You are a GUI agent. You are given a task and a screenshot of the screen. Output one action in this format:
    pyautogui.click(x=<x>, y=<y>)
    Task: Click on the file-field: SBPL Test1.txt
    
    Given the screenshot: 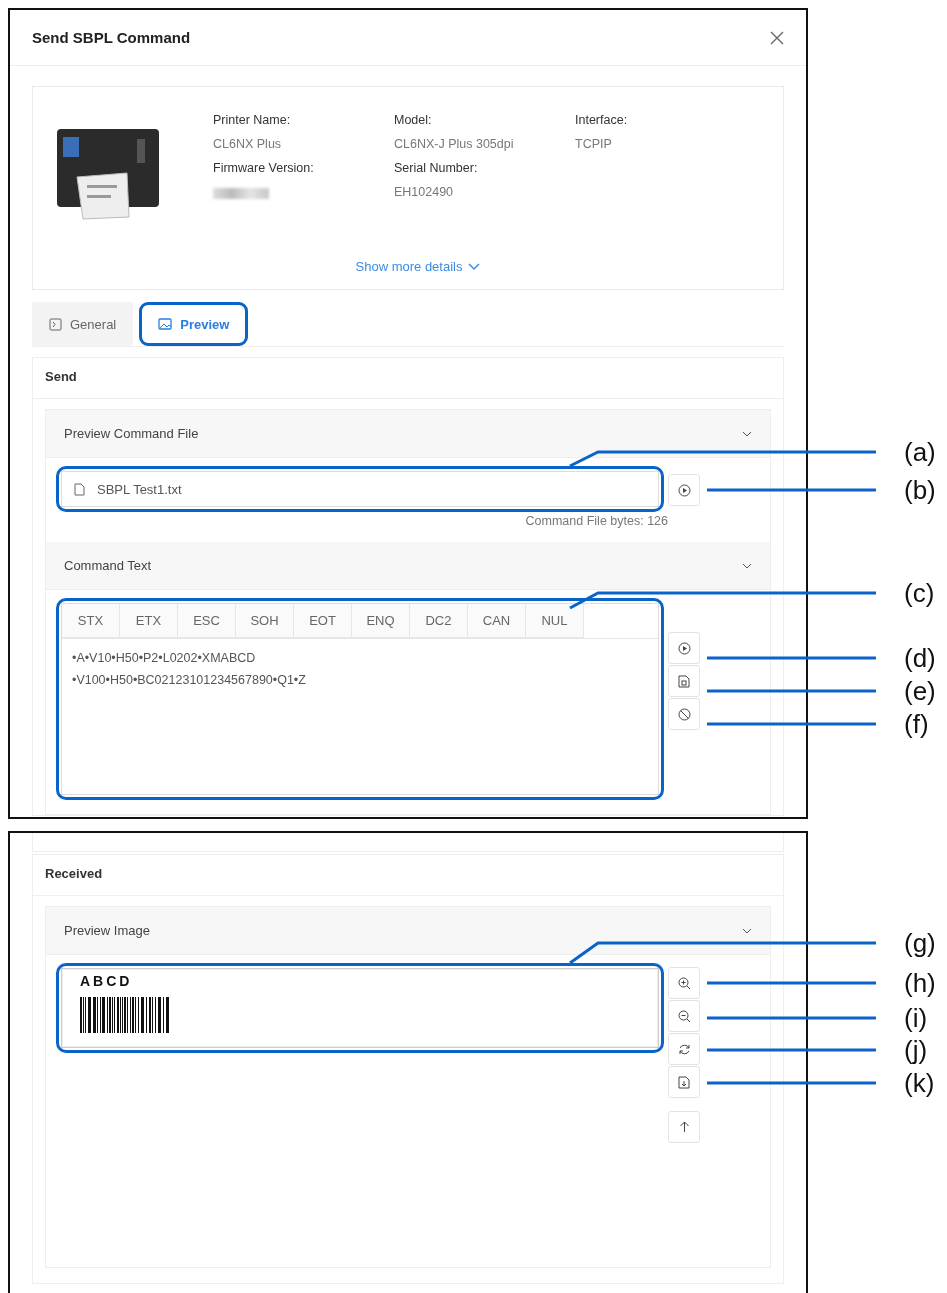 What is the action you would take?
    pyautogui.click(x=360, y=489)
    